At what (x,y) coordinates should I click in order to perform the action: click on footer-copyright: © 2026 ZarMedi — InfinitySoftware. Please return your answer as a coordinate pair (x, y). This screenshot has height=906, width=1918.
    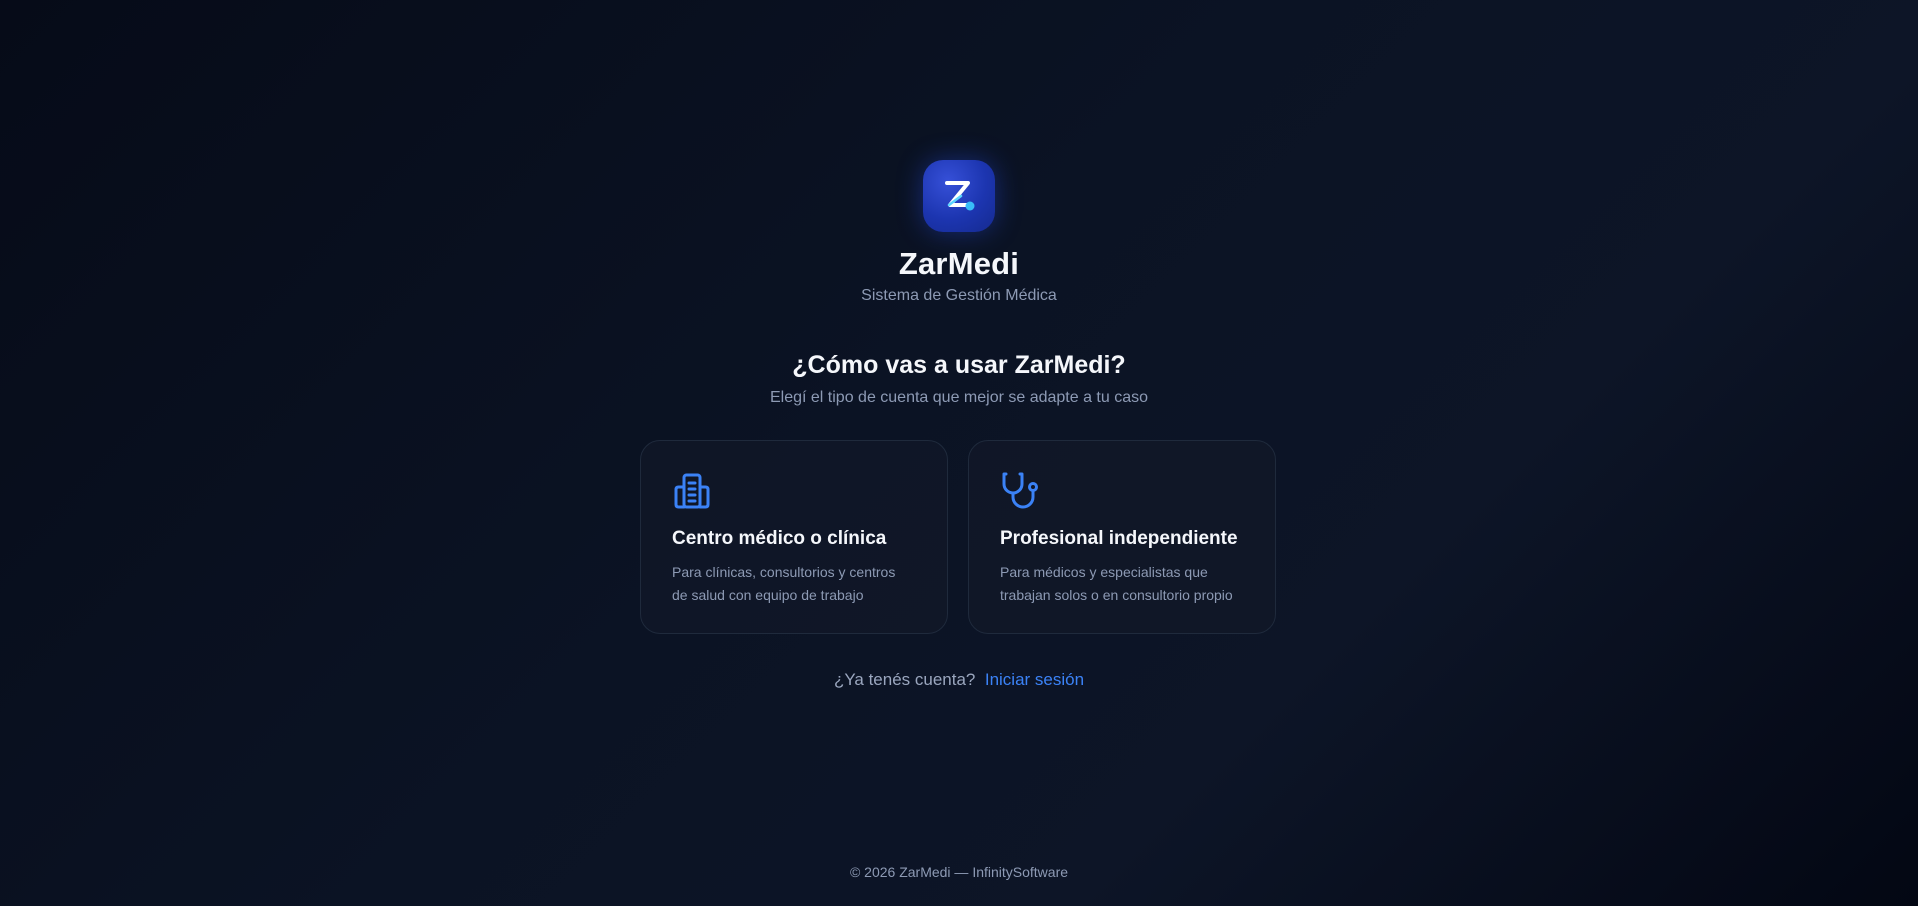
    Looking at the image, I should click on (959, 872).